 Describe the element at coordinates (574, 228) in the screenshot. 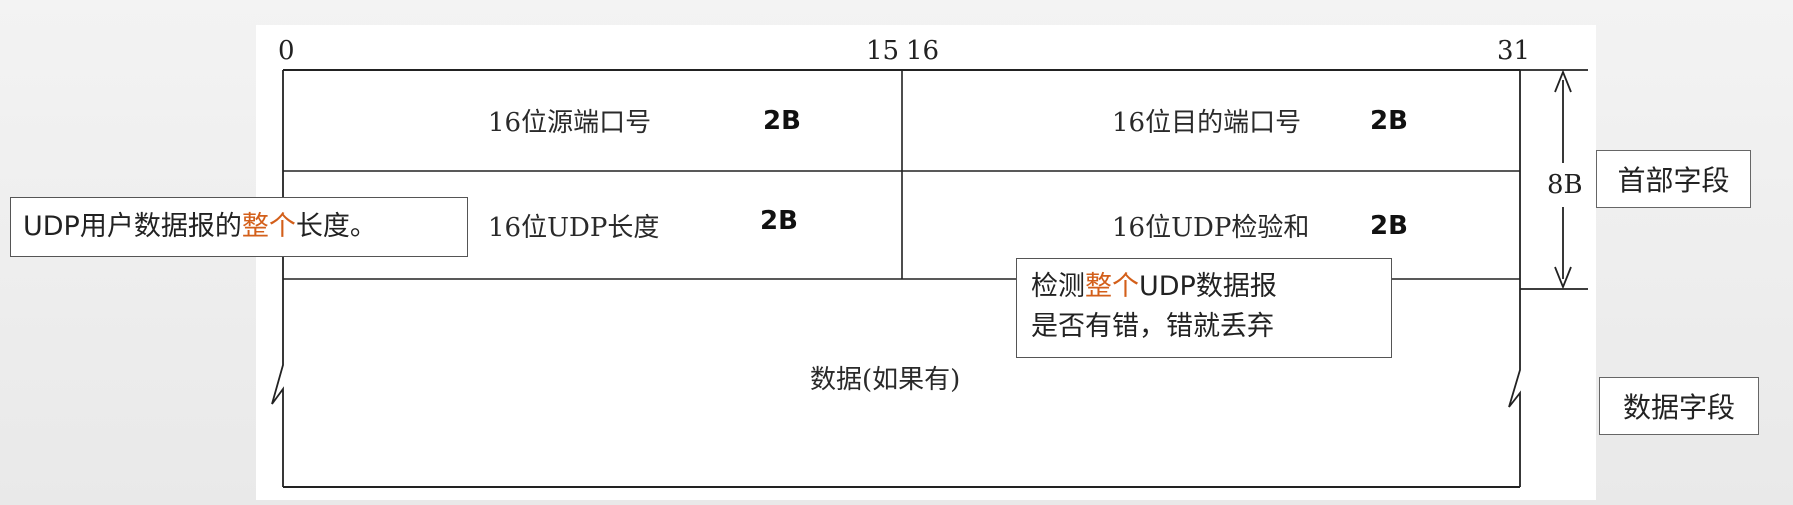

I see `udp-length-field: 16位UDP长度` at that location.